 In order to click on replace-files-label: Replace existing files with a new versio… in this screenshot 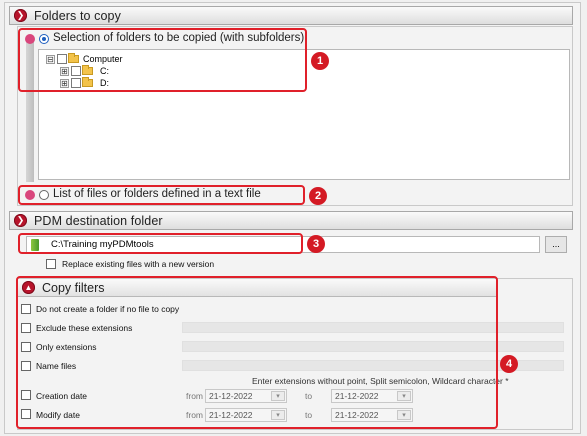, I will do `click(138, 264)`.